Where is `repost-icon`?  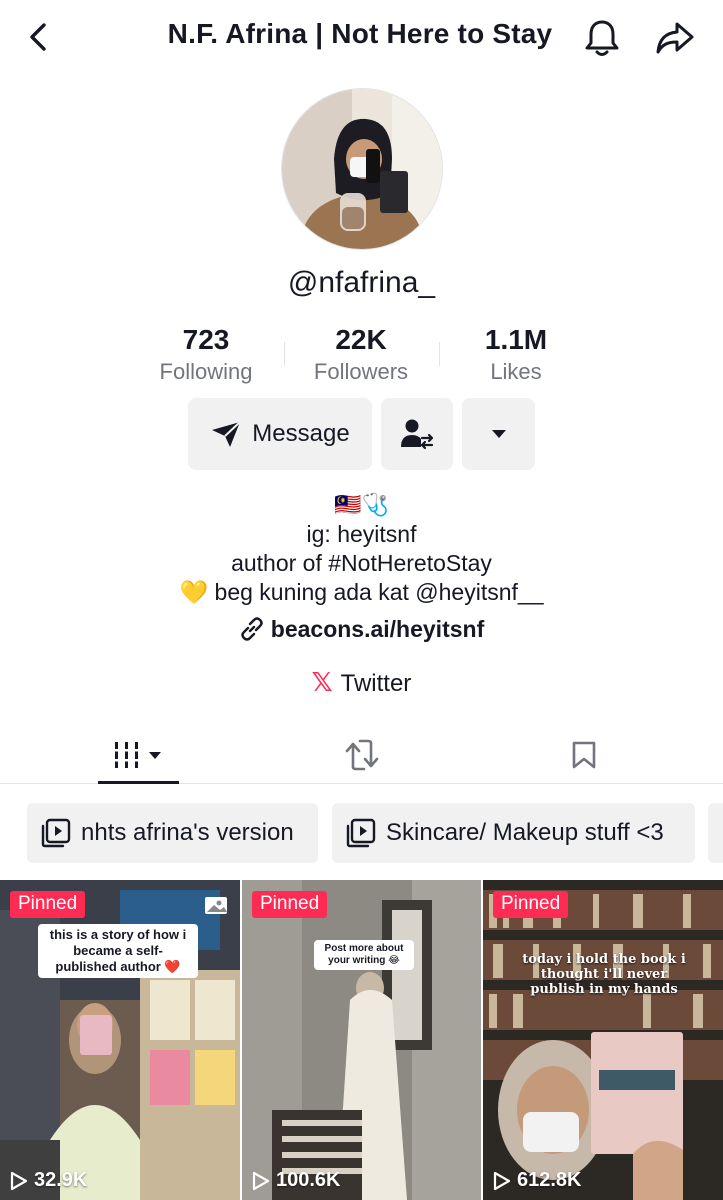 repost-icon is located at coordinates (361, 755).